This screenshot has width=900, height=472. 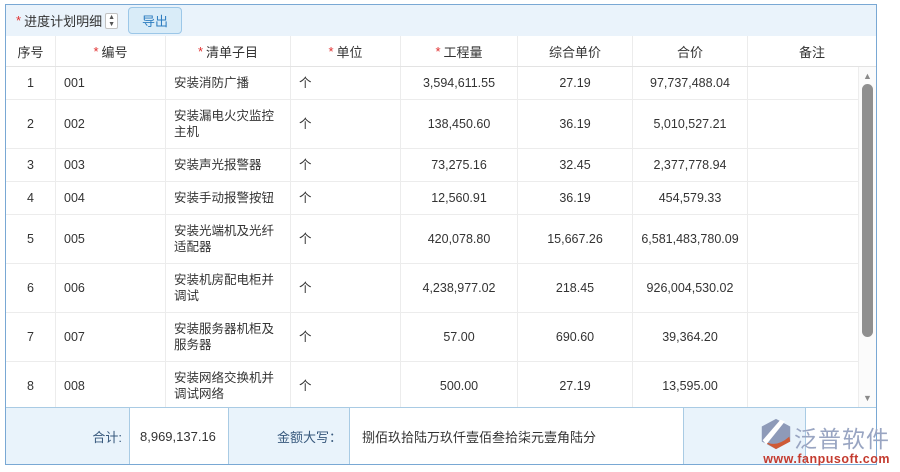 What do you see at coordinates (690, 124) in the screenshot?
I see `cell-total: 5,010,527.21` at bounding box center [690, 124].